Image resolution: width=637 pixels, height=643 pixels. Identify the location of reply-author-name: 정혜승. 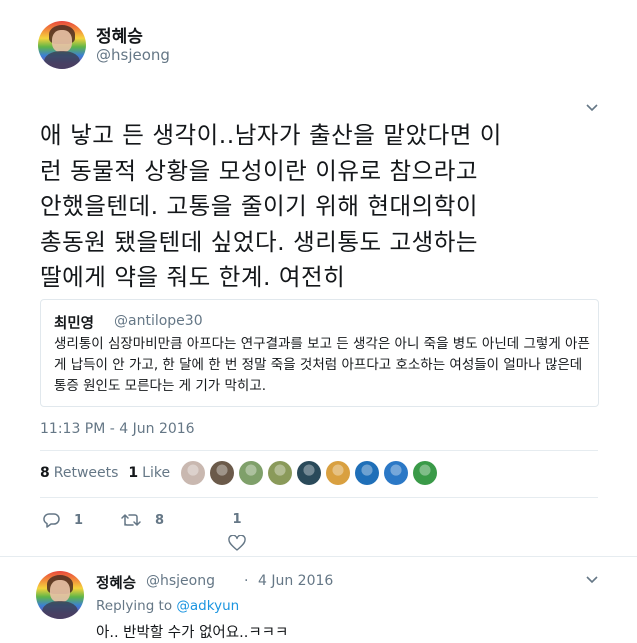
(116, 582).